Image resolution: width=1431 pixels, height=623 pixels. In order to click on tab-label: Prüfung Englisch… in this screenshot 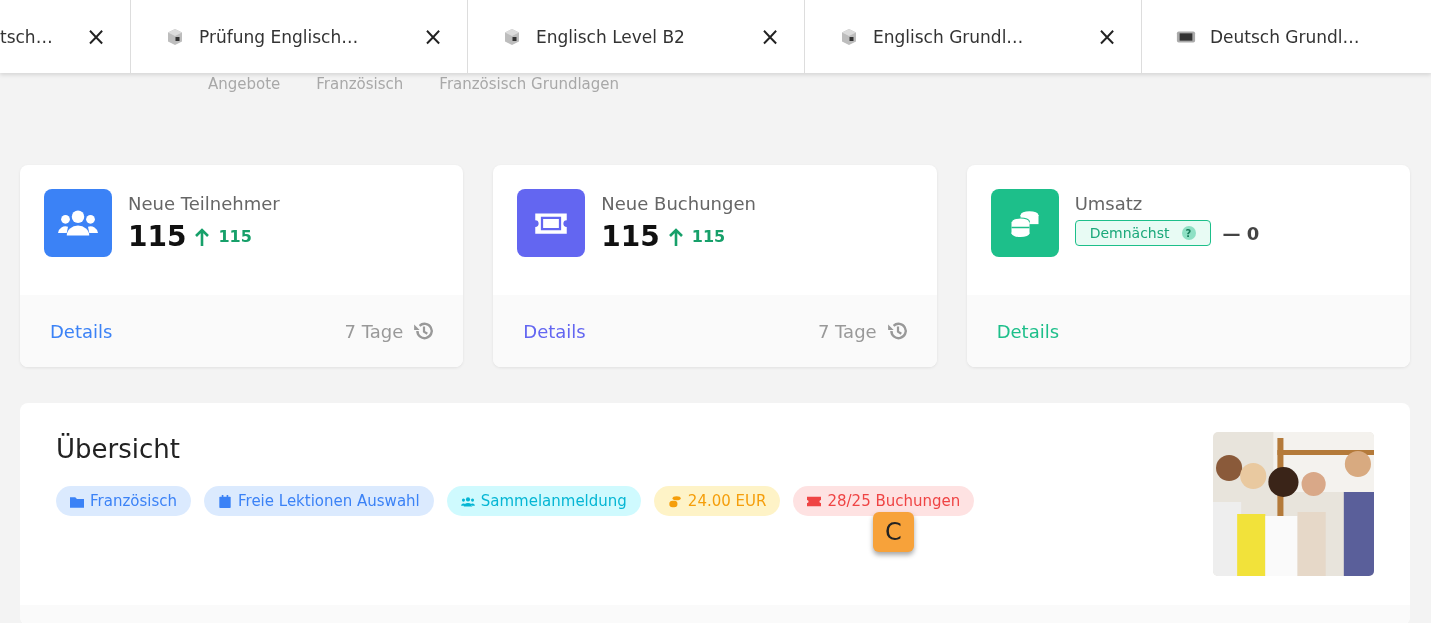, I will do `click(302, 36)`.